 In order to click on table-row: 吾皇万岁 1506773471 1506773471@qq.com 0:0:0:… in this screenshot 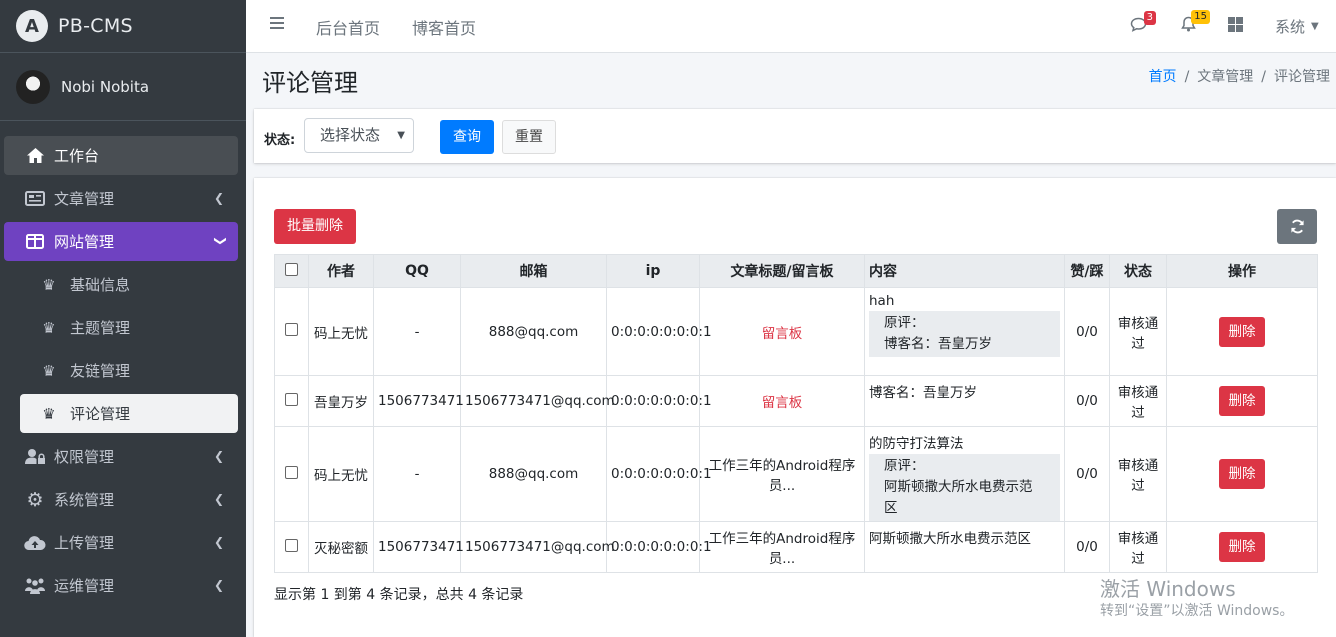, I will do `click(796, 401)`.